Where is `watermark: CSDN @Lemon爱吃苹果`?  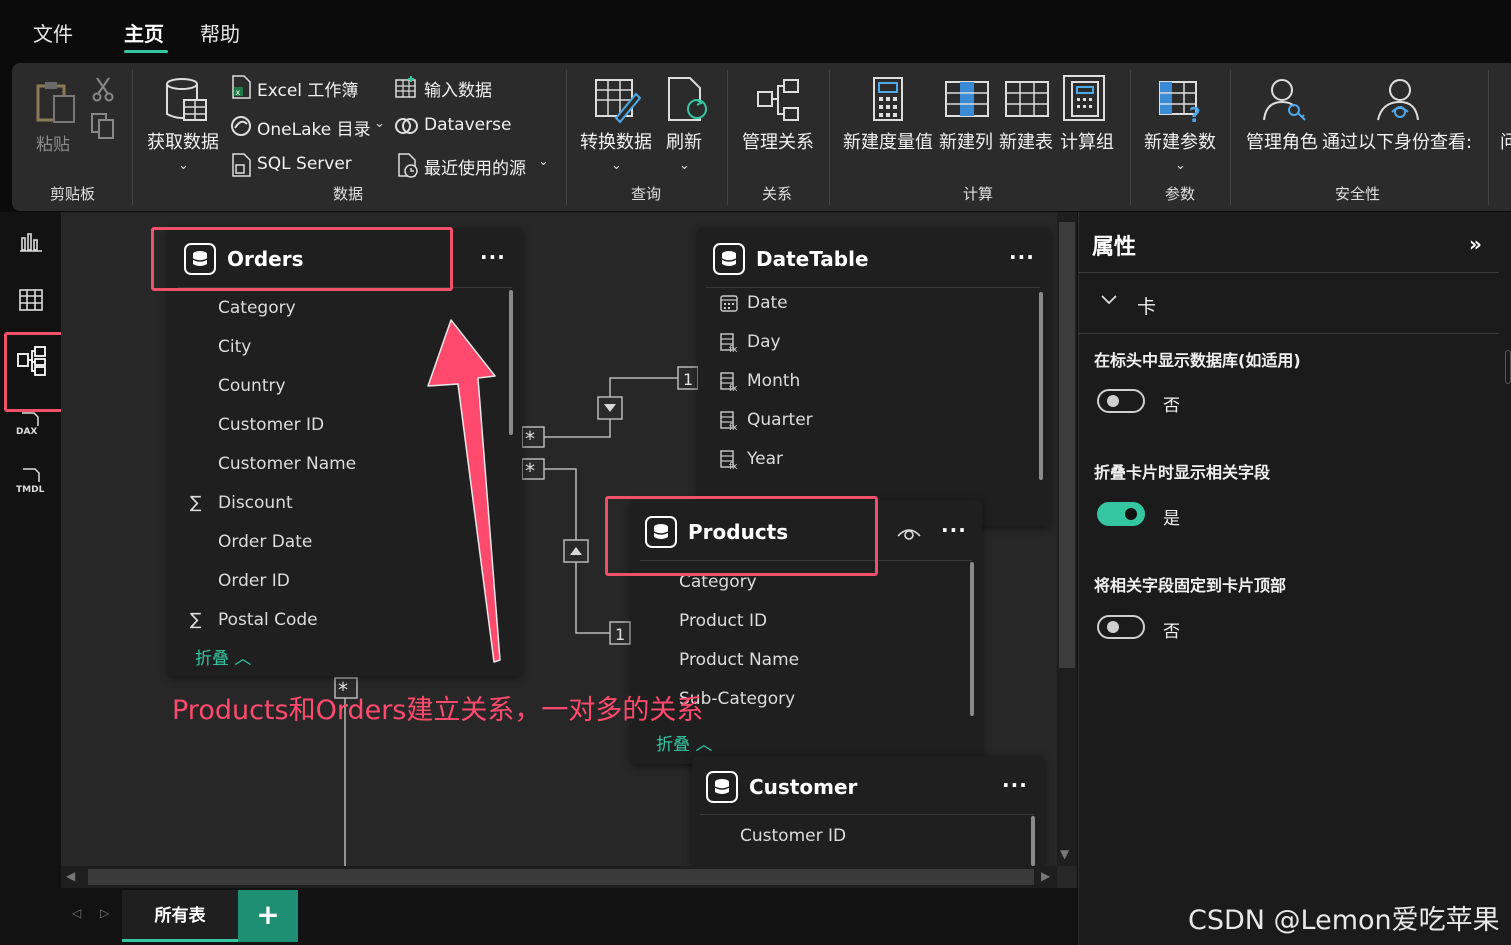 watermark: CSDN @Lemon爱吃苹果 is located at coordinates (1344, 920).